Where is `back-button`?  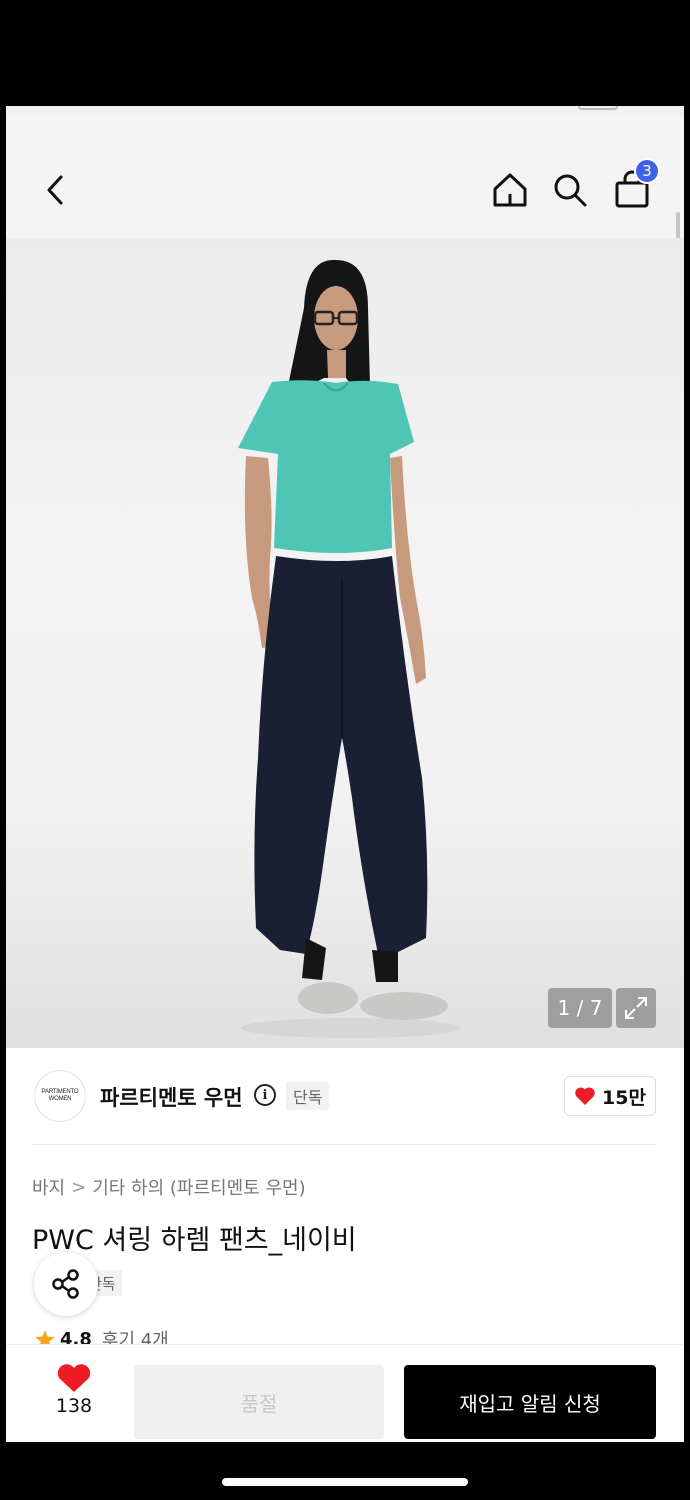 back-button is located at coordinates (56, 190).